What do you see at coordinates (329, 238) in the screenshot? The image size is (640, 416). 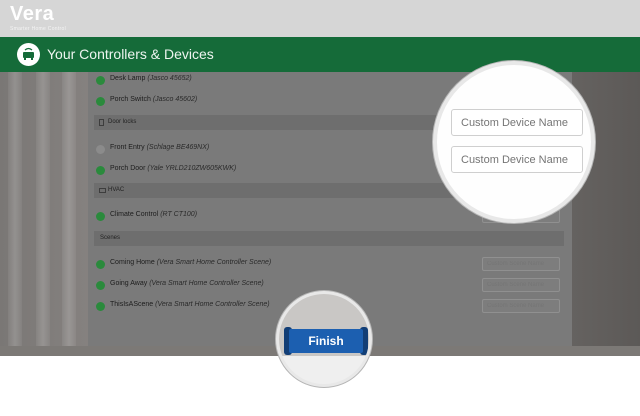 I see `section-header-scenes: Scenes` at bounding box center [329, 238].